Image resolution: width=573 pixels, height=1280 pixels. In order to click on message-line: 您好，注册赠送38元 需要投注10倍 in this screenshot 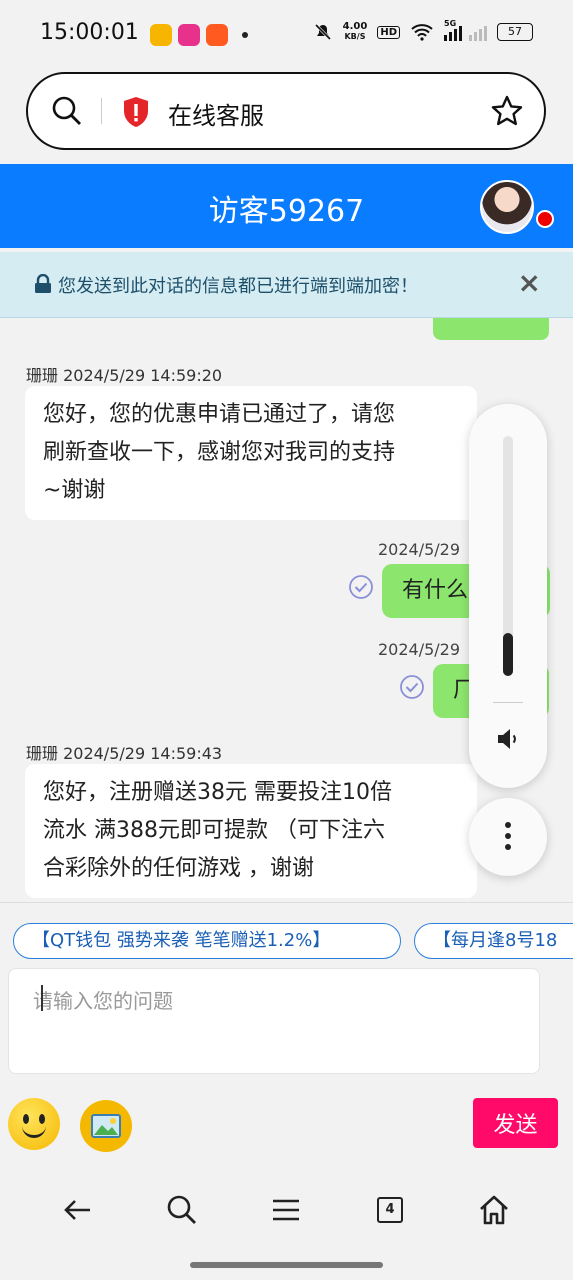, I will do `click(217, 792)`.